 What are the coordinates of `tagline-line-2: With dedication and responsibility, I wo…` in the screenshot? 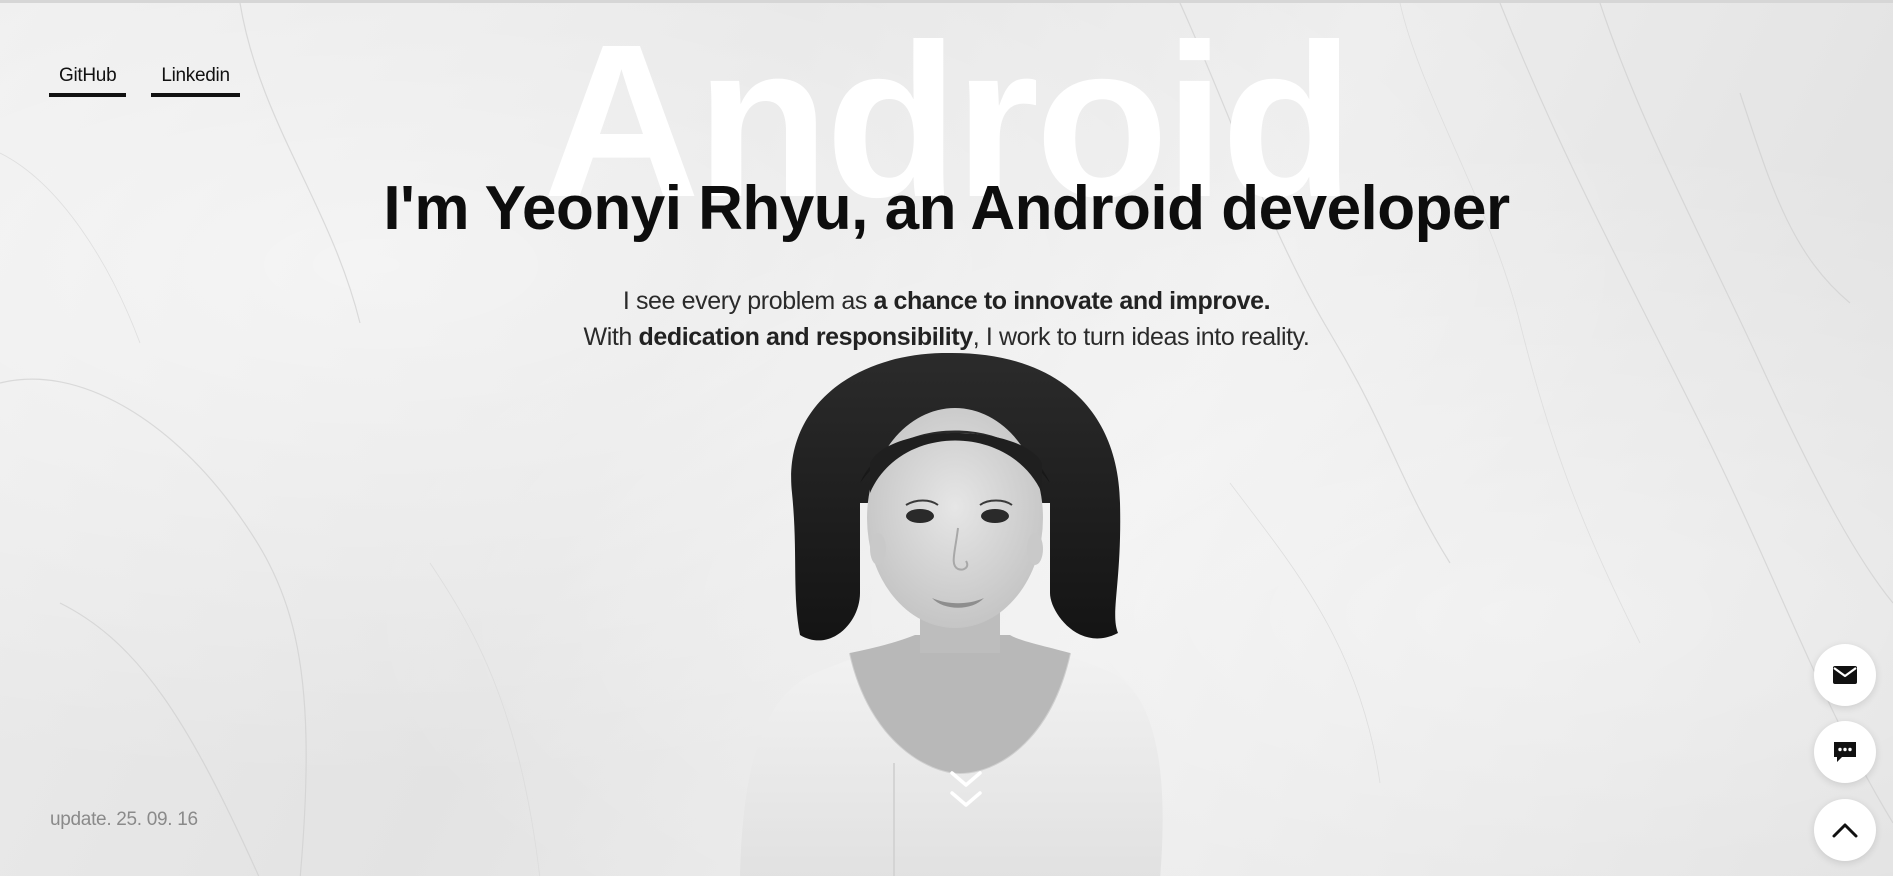 It's located at (946, 337).